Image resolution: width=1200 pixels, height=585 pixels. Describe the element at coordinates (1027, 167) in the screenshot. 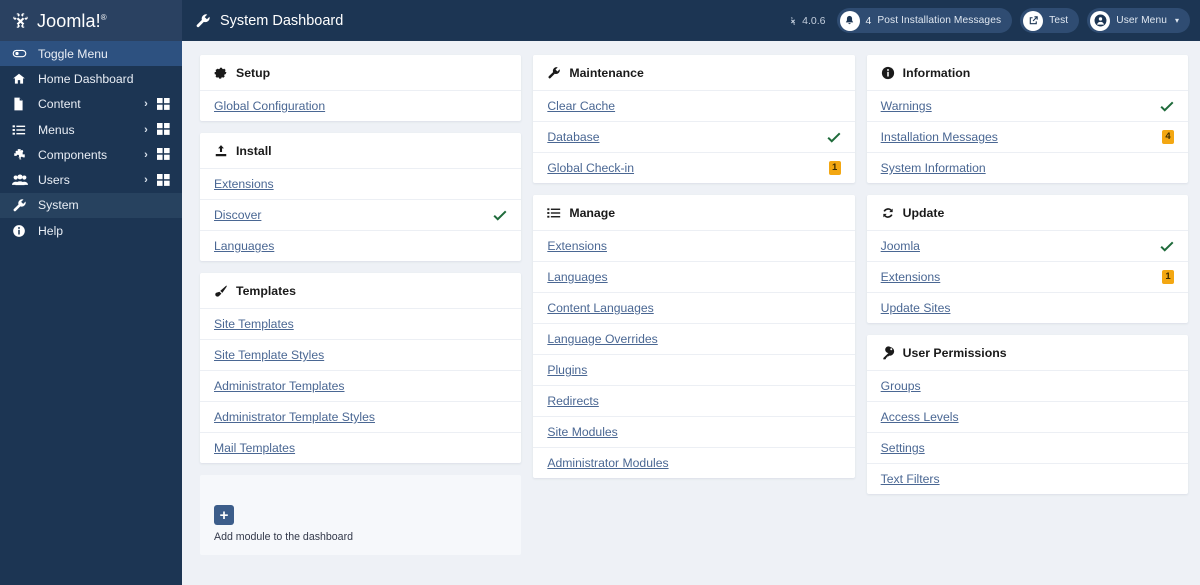

I see `list-item: System Information` at that location.